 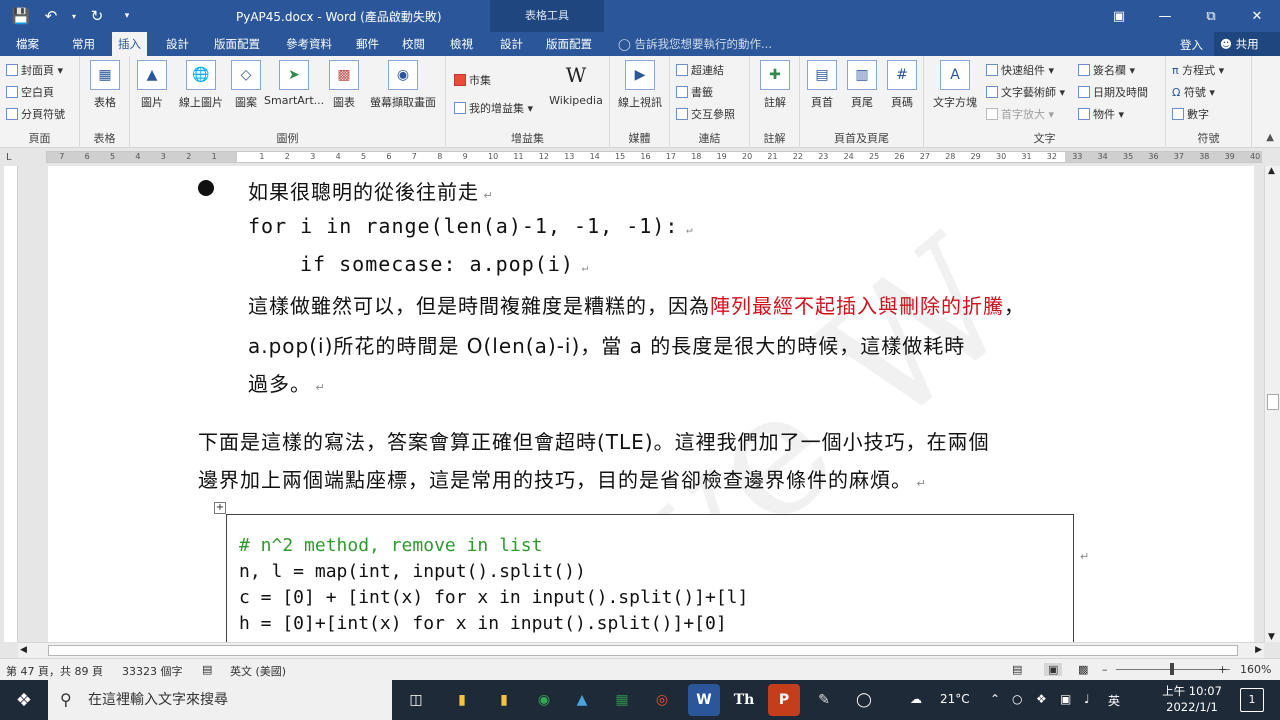 What do you see at coordinates (1271, 171) in the screenshot?
I see `scroll-up-icon: ▲` at bounding box center [1271, 171].